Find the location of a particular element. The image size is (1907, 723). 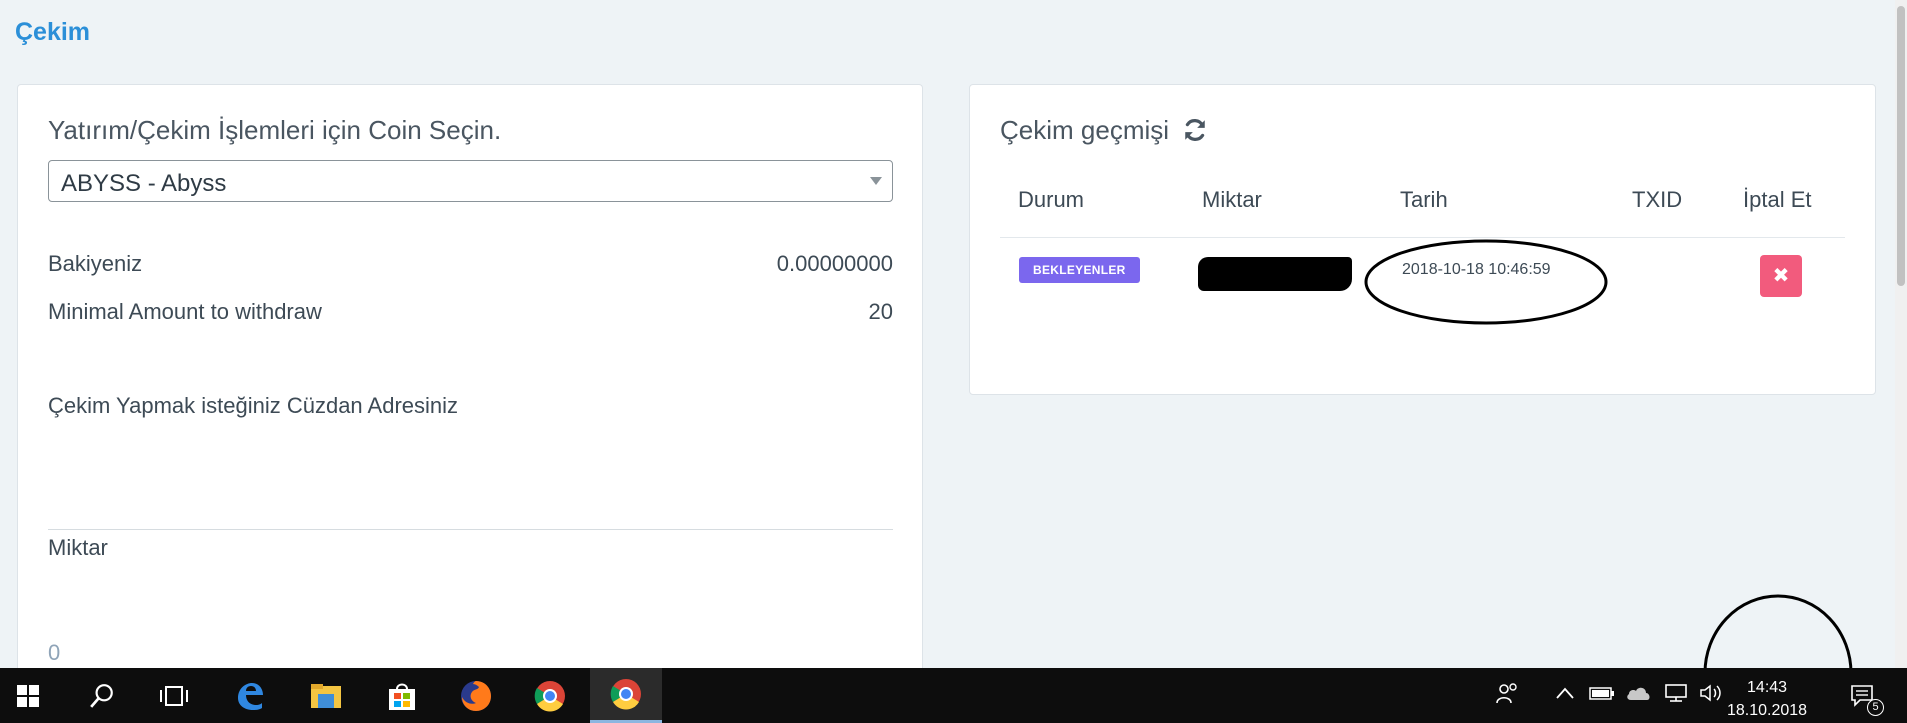

taskbar: 14:43 18.10.2018 5 is located at coordinates (953, 695).